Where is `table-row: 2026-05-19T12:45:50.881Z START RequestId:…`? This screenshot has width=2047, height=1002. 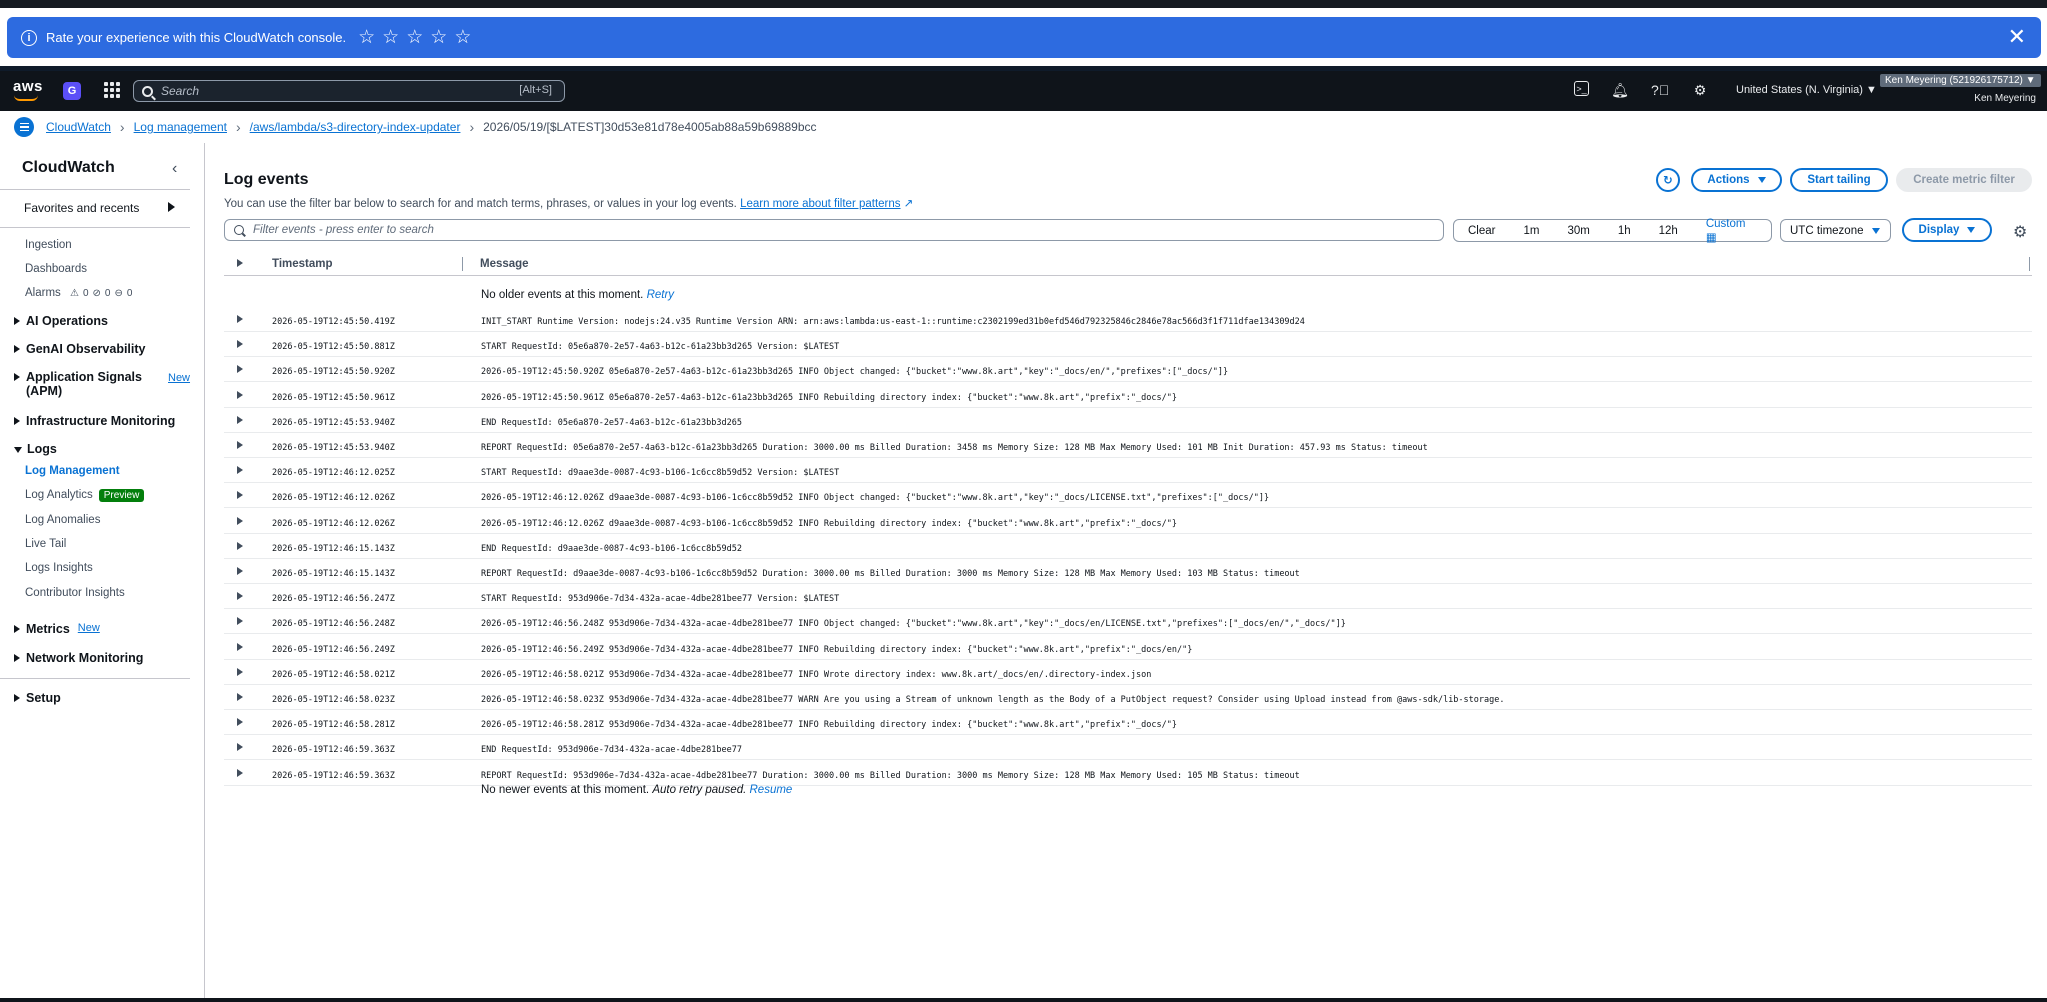 table-row: 2026-05-19T12:45:50.881Z START RequestId:… is located at coordinates (1128, 345).